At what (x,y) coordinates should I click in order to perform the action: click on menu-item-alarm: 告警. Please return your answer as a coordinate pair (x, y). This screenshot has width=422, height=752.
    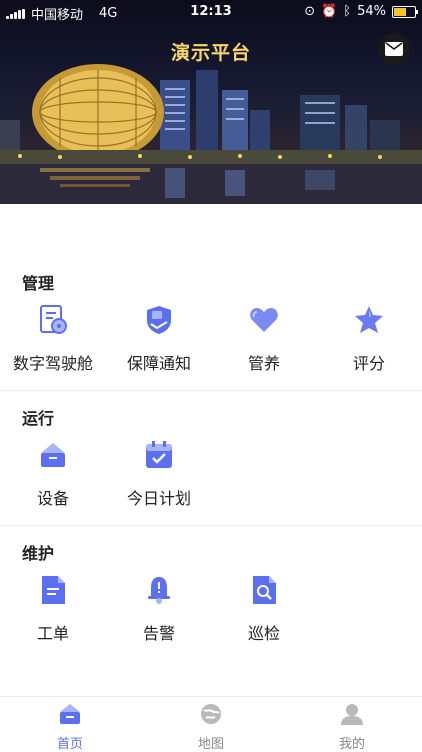
    Looking at the image, I should click on (159, 609).